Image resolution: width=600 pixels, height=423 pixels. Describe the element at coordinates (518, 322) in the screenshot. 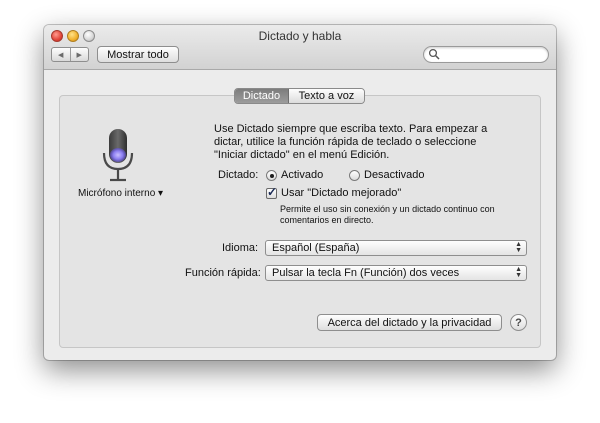

I see `help-button: ?` at that location.